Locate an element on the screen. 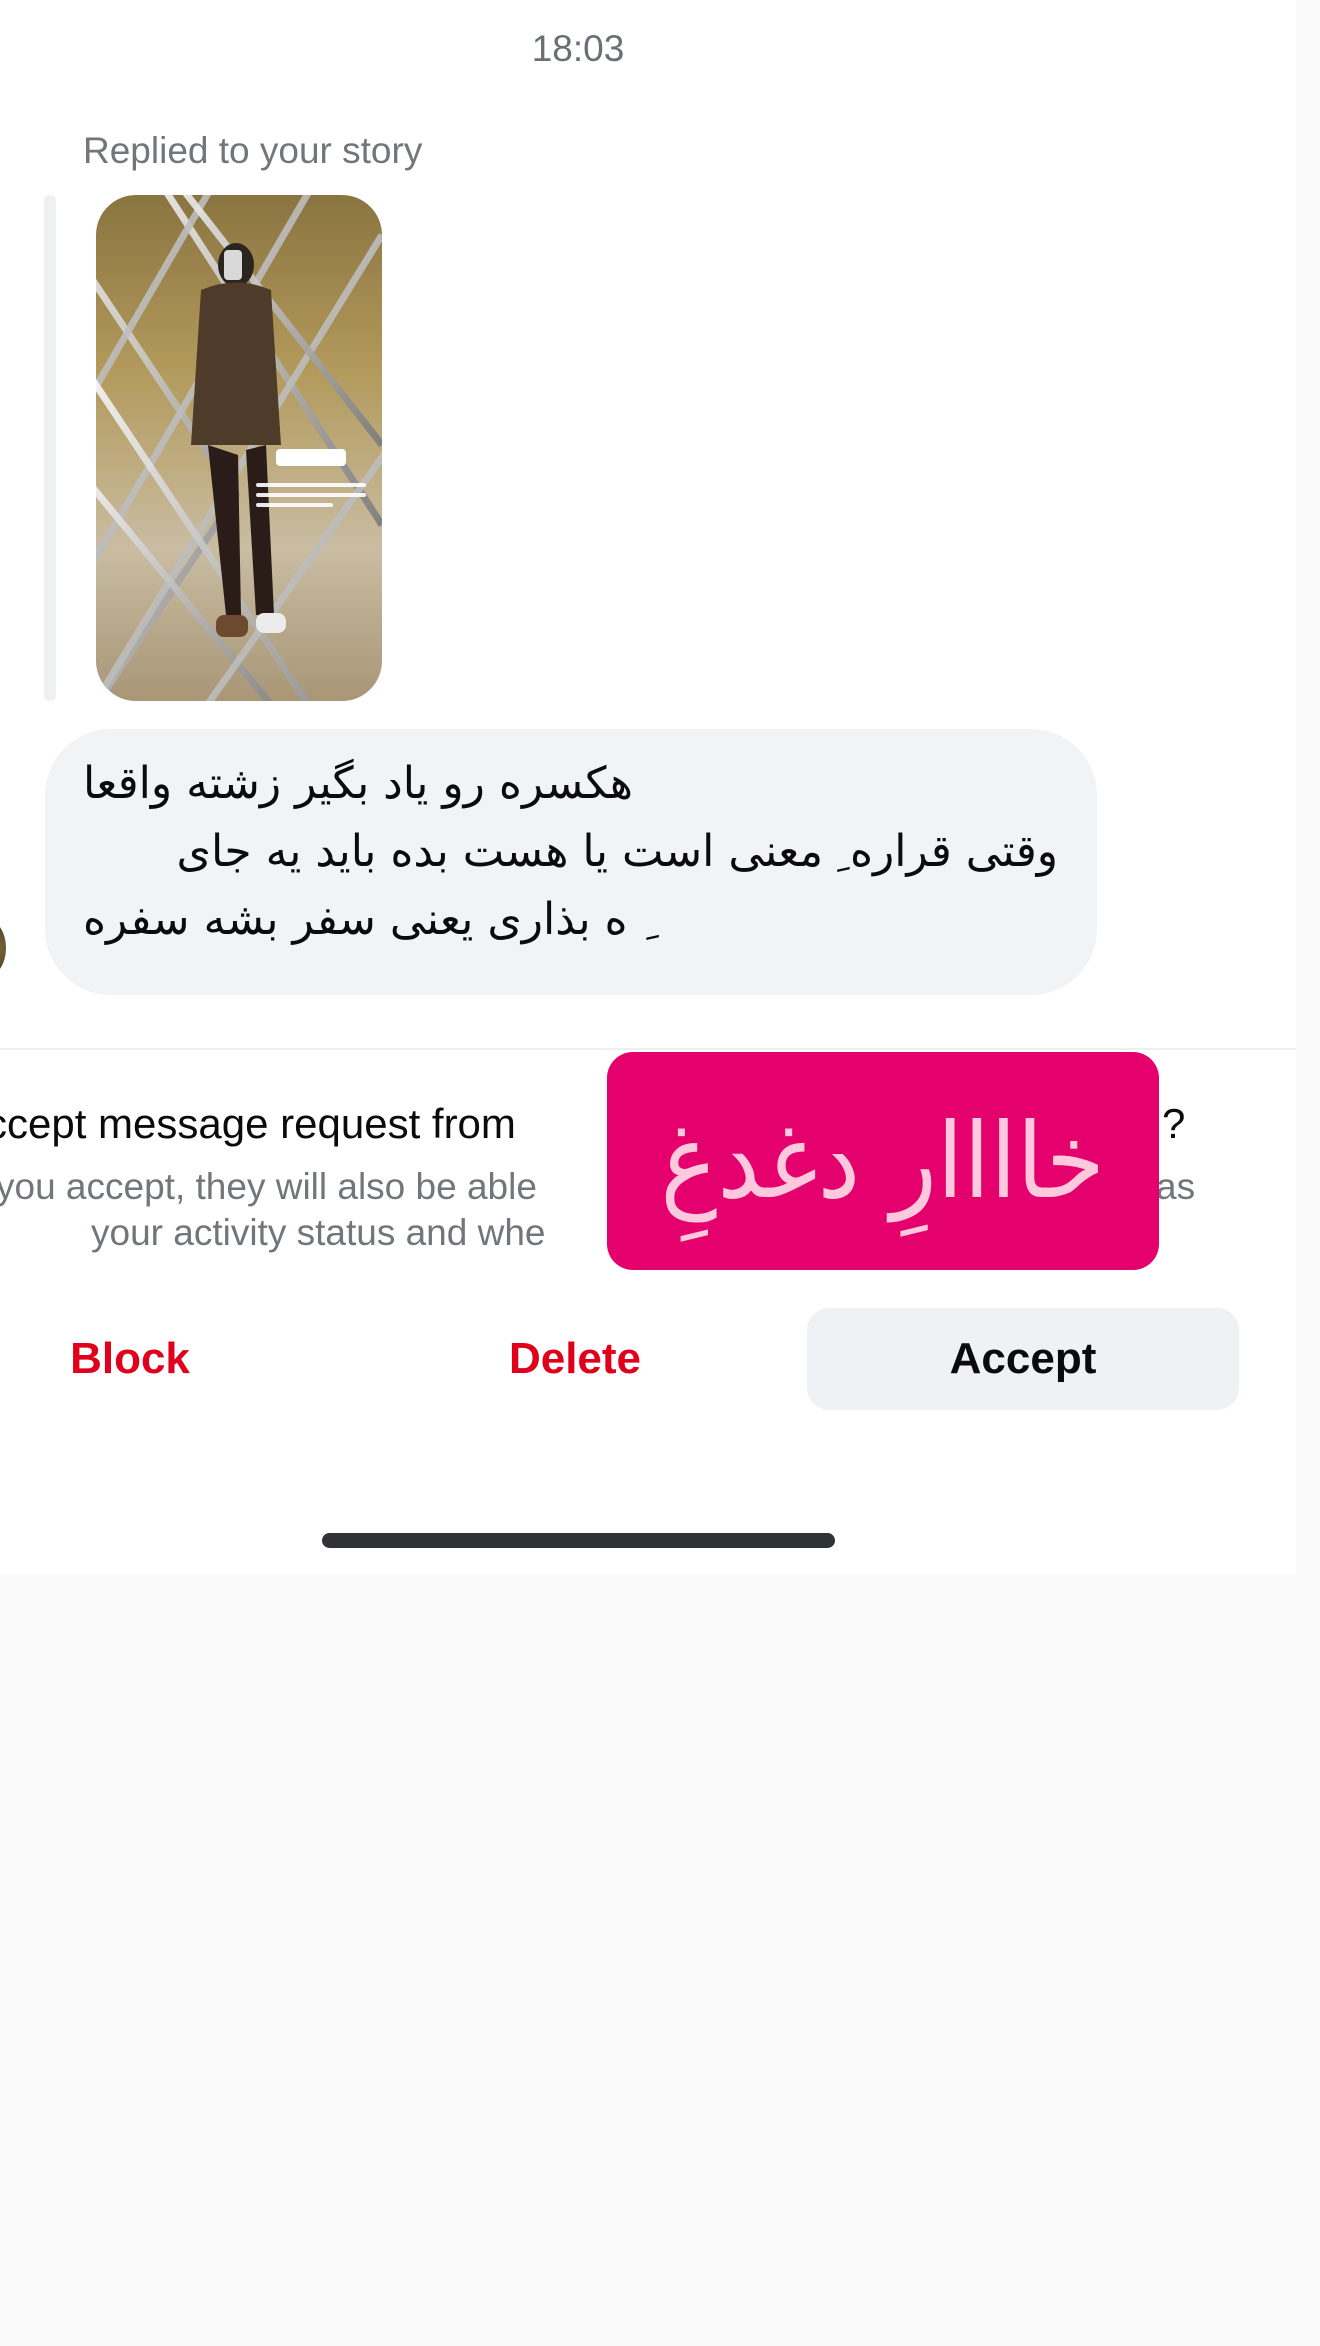 The height and width of the screenshot is (2346, 1320). accept-button: Accept is located at coordinates (1023, 1359).